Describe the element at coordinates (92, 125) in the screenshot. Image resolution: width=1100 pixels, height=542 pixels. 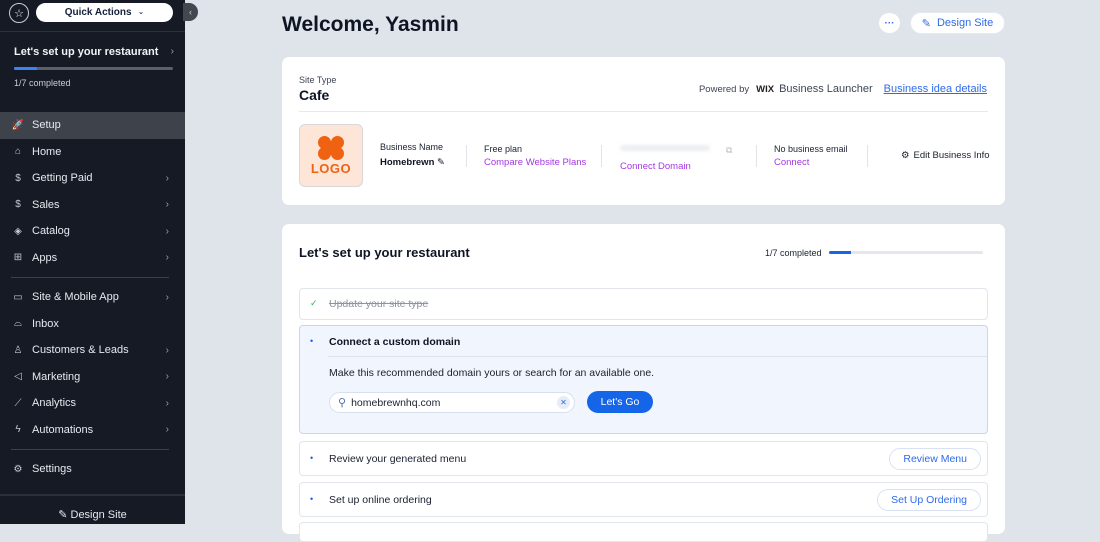
I see `sidebar-item-setup: 🚀 Setup` at that location.